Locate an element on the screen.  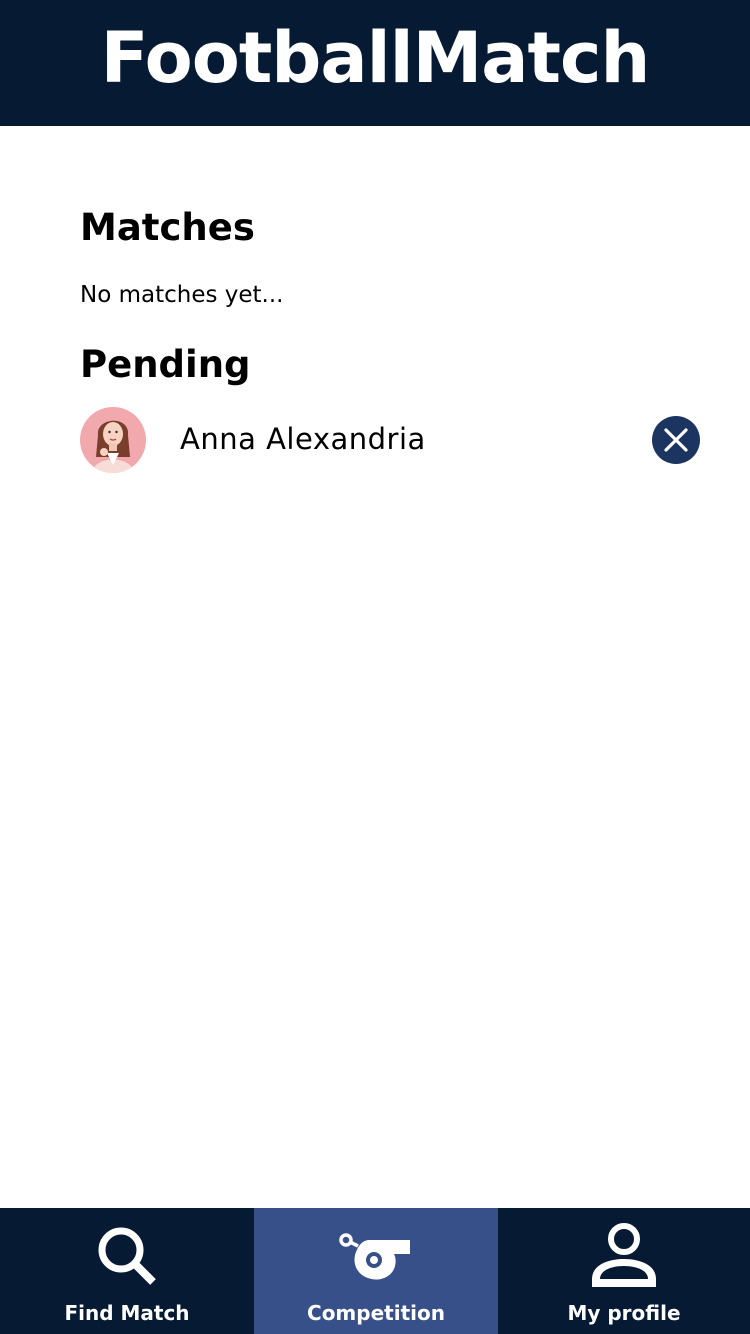
avatar-photo is located at coordinates (113, 440).